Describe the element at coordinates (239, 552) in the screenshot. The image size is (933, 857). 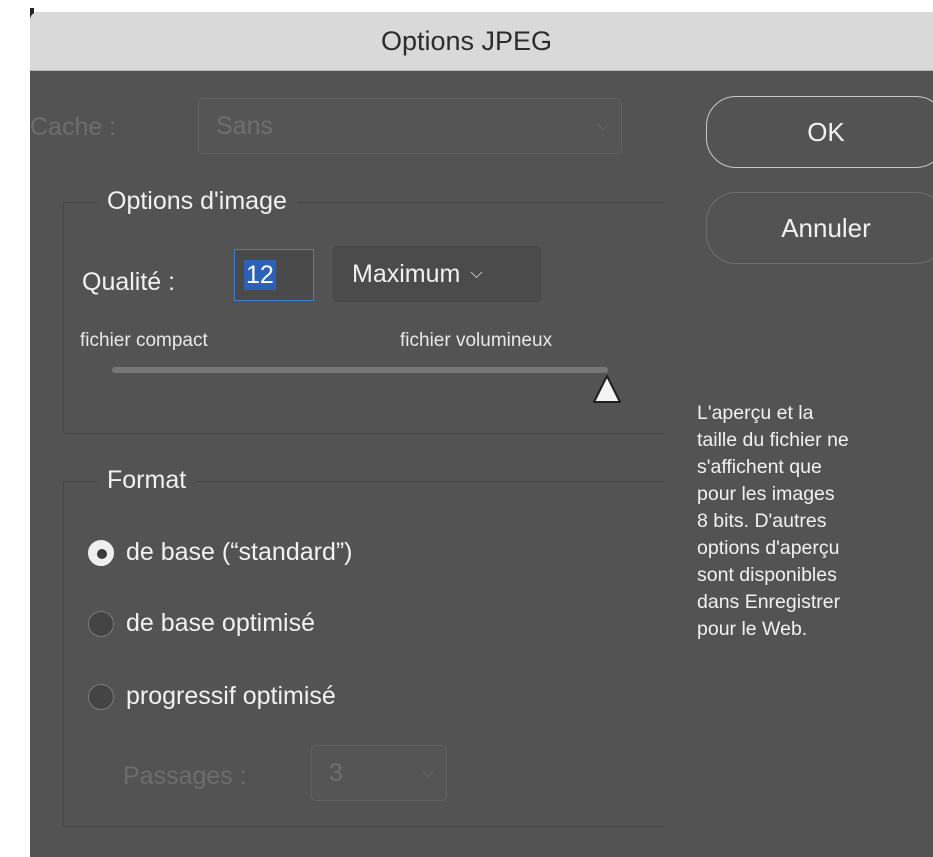
I see `format-option-label: de base (“standard”)` at that location.